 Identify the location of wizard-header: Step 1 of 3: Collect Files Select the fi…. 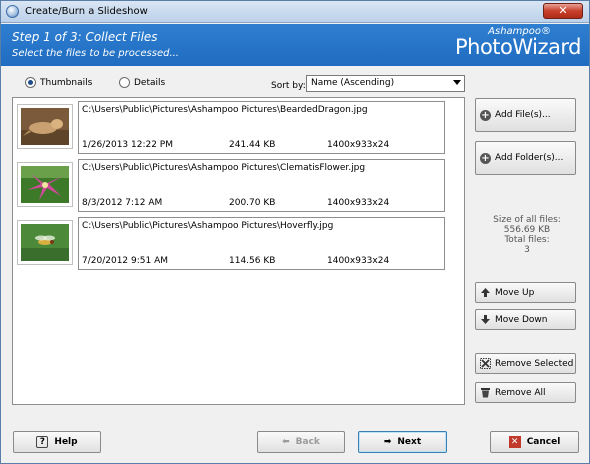
(295, 45).